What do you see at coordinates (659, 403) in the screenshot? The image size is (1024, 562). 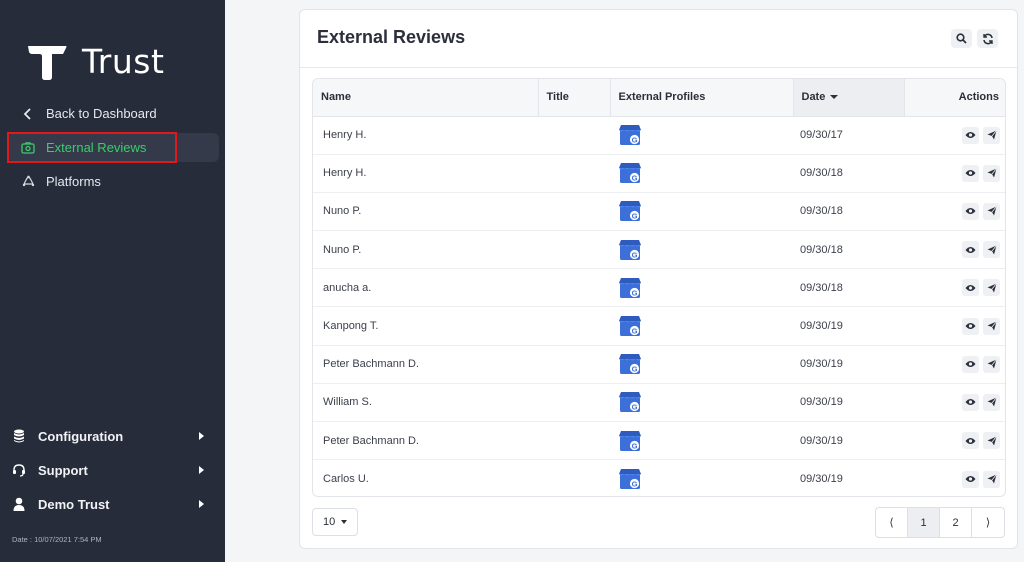 I see `table-row: William S. G 09/30/19` at bounding box center [659, 403].